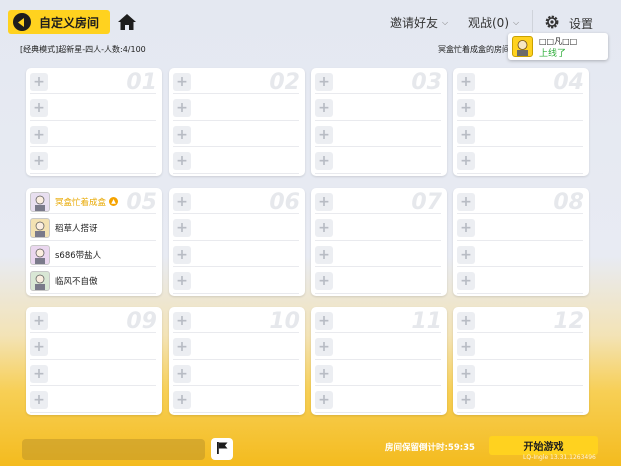 The image size is (621, 466). Describe the element at coordinates (93, 282) in the screenshot. I see `player-slot: 临风不自傲` at that location.